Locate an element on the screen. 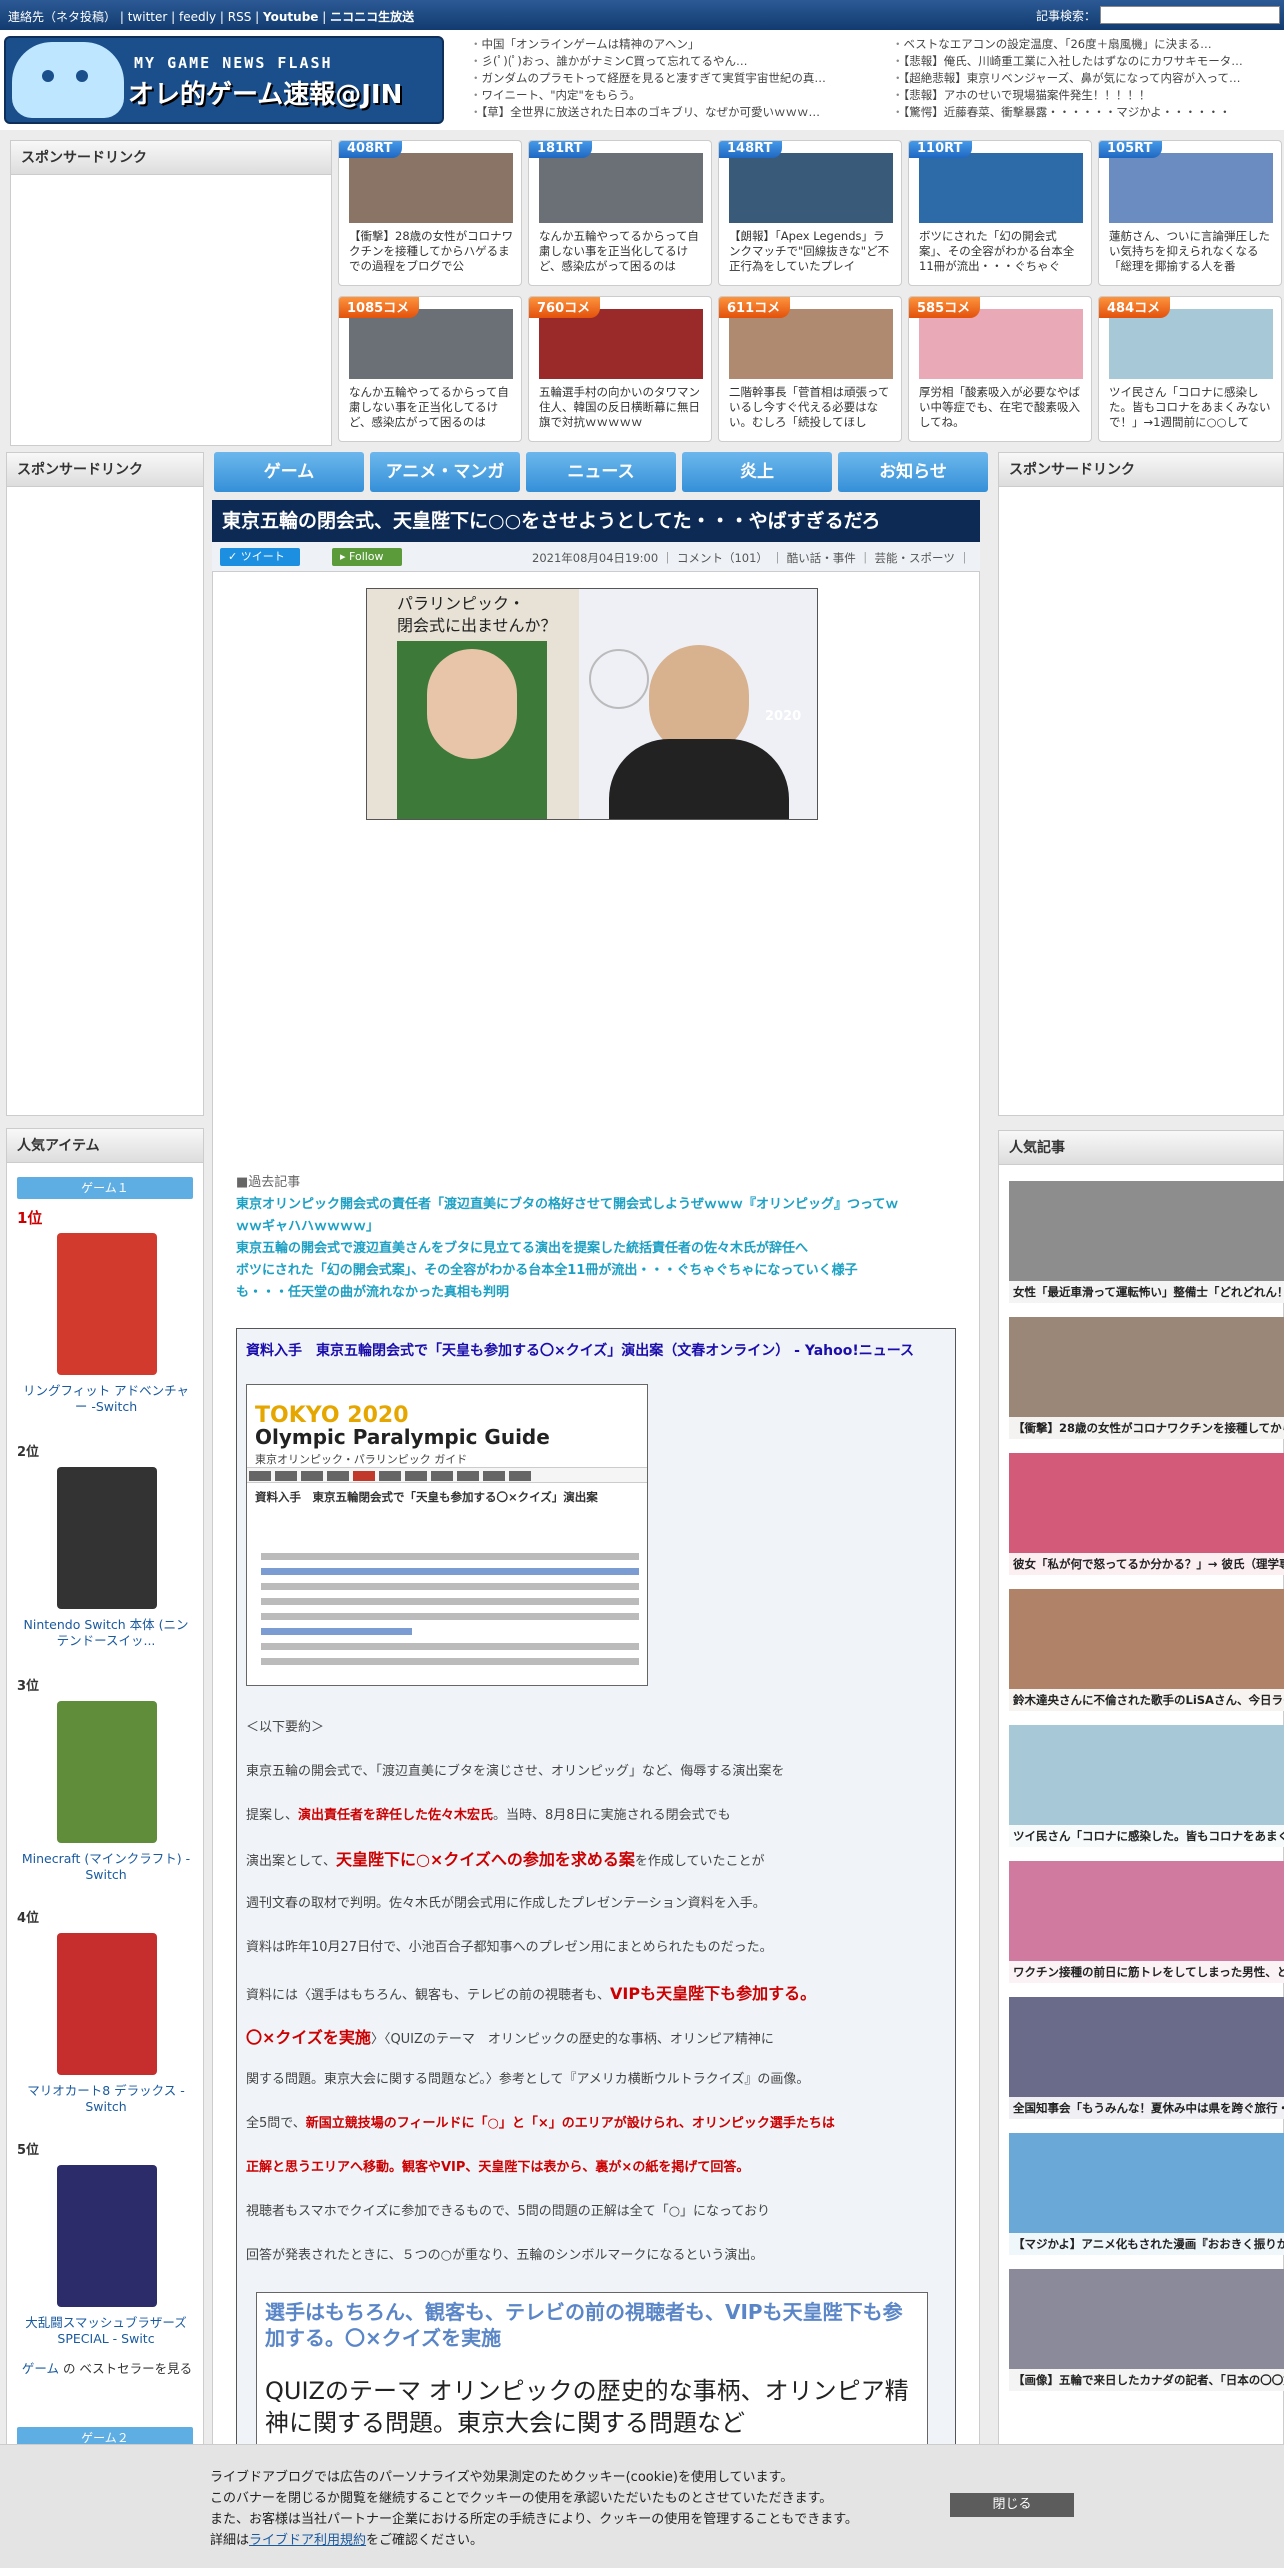 This screenshot has height=2568, width=1284. image-quote-line: パラリンピック・ is located at coordinates (461, 603).